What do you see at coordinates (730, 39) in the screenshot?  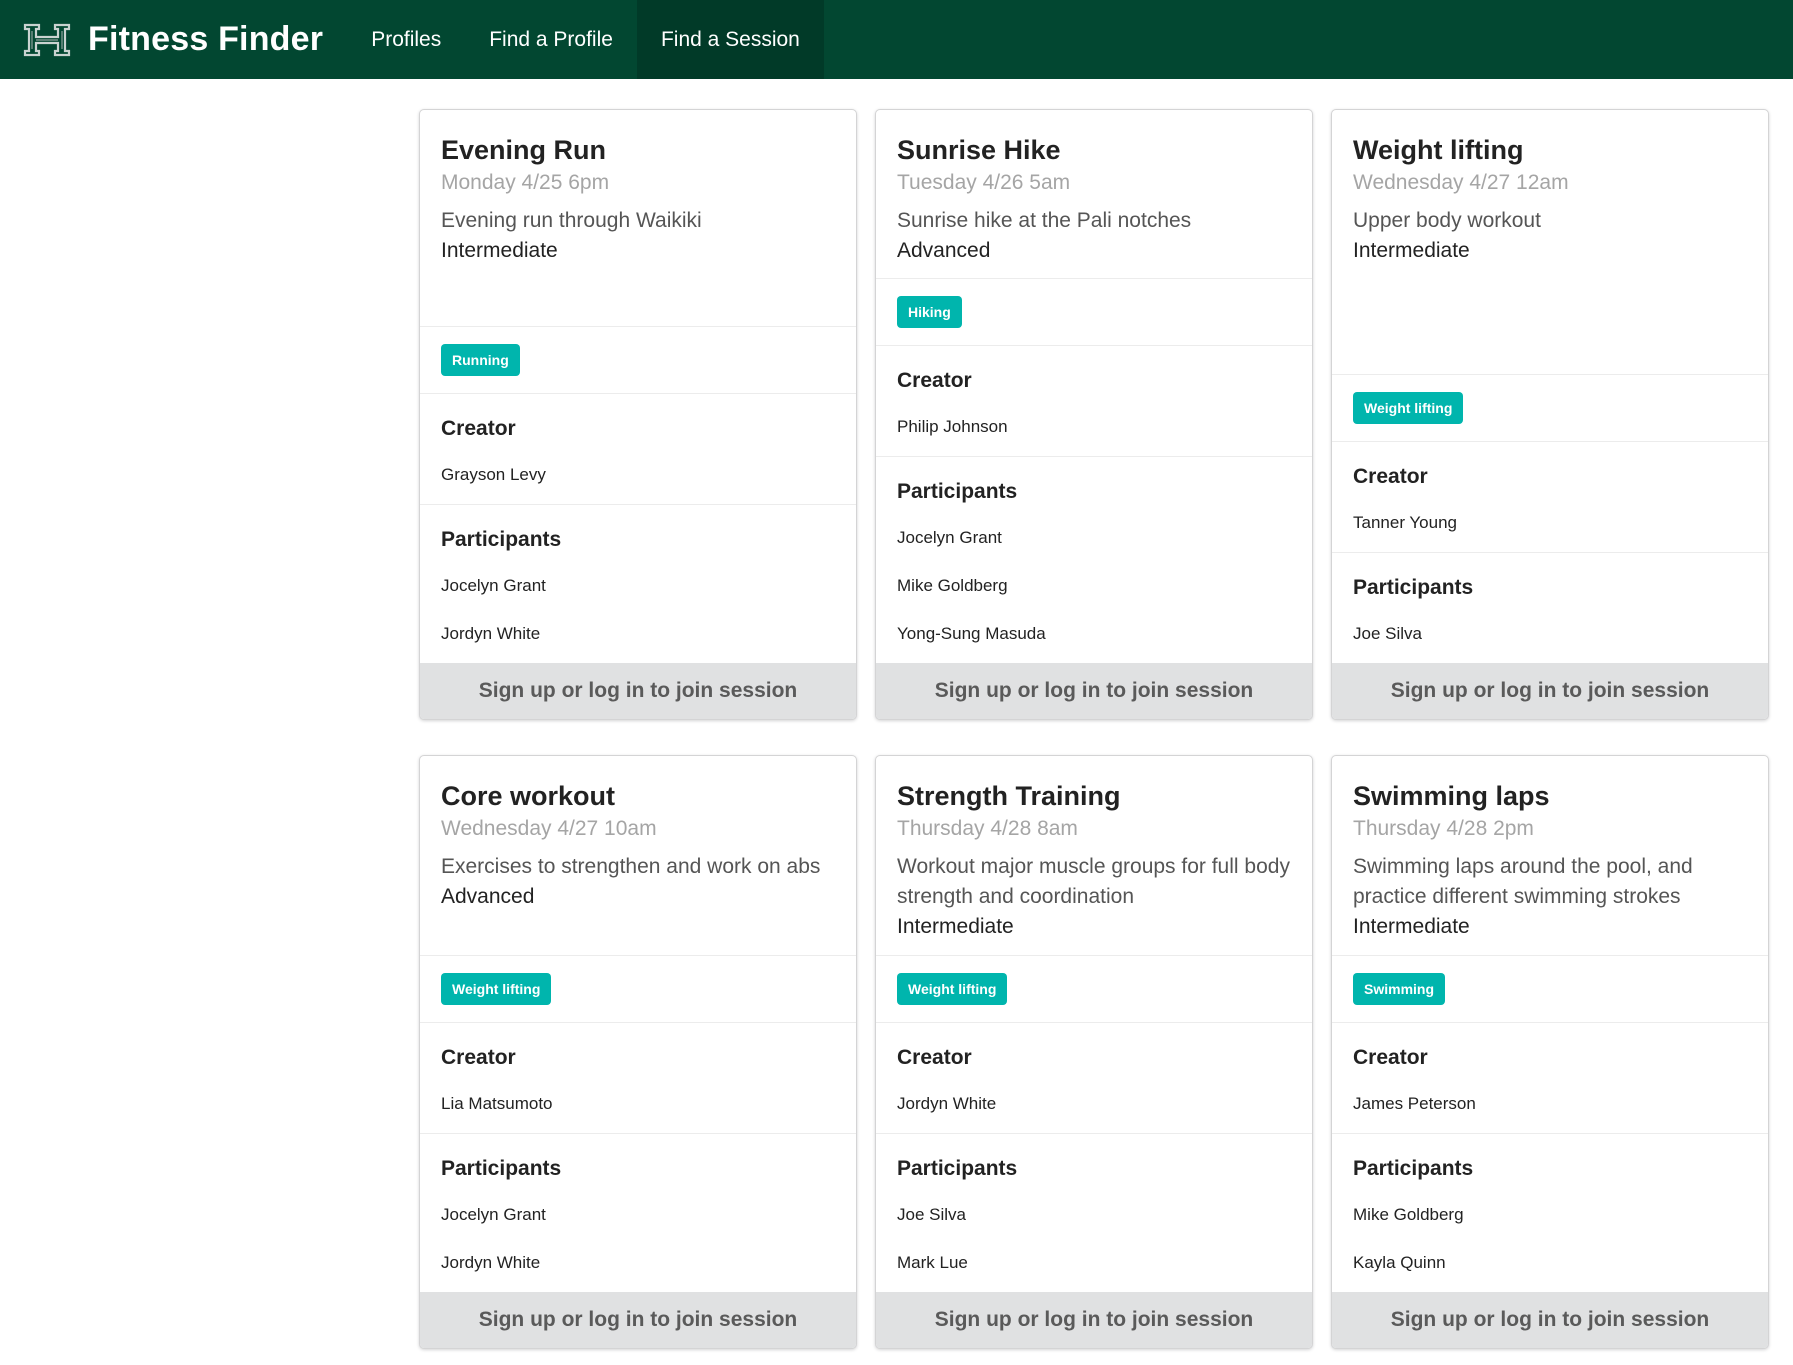 I see `nav-find-session: Find a Session` at bounding box center [730, 39].